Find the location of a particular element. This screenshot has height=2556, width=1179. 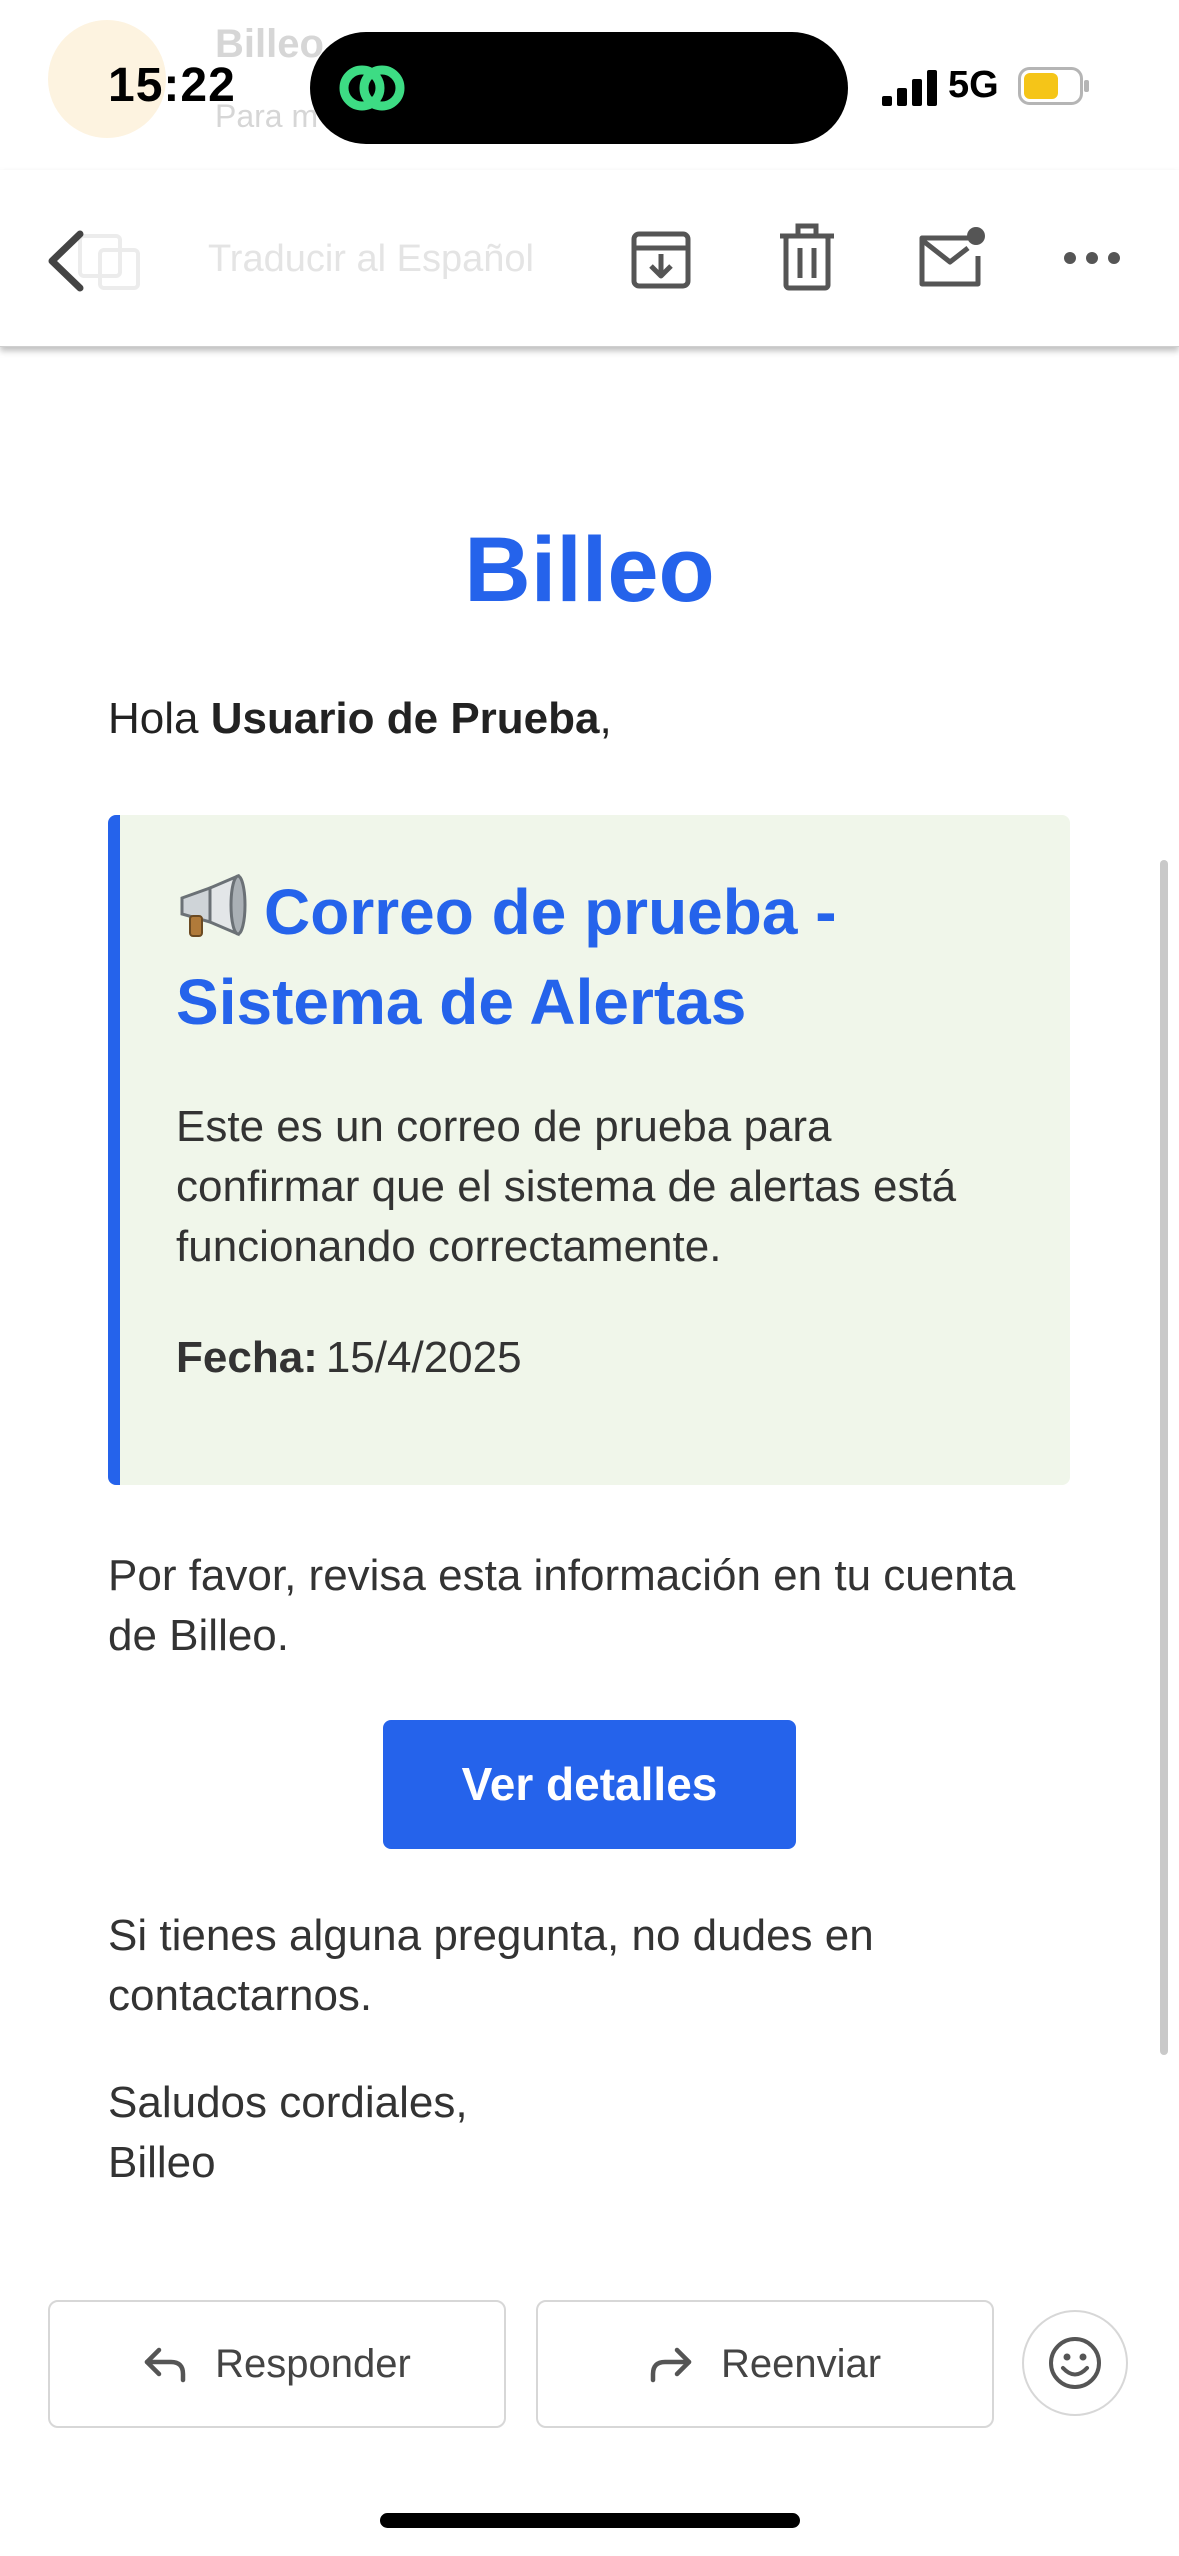

status-bar: Billeo Para m 15:22 5G is located at coordinates (589, 85).